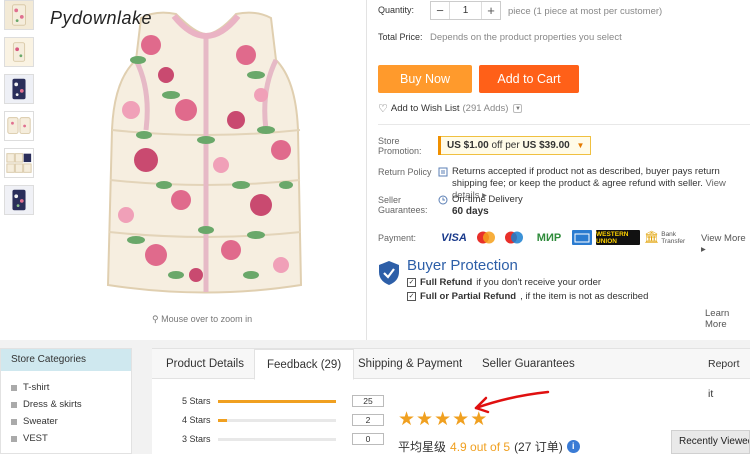 The width and height of the screenshot is (750, 454). What do you see at coordinates (368, 401) in the screenshot?
I see `star-count: 25` at bounding box center [368, 401].